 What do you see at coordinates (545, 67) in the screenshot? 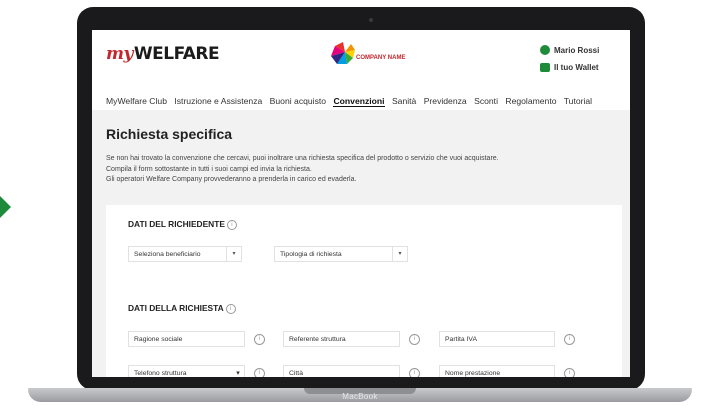
I see `wallet-icon` at bounding box center [545, 67].